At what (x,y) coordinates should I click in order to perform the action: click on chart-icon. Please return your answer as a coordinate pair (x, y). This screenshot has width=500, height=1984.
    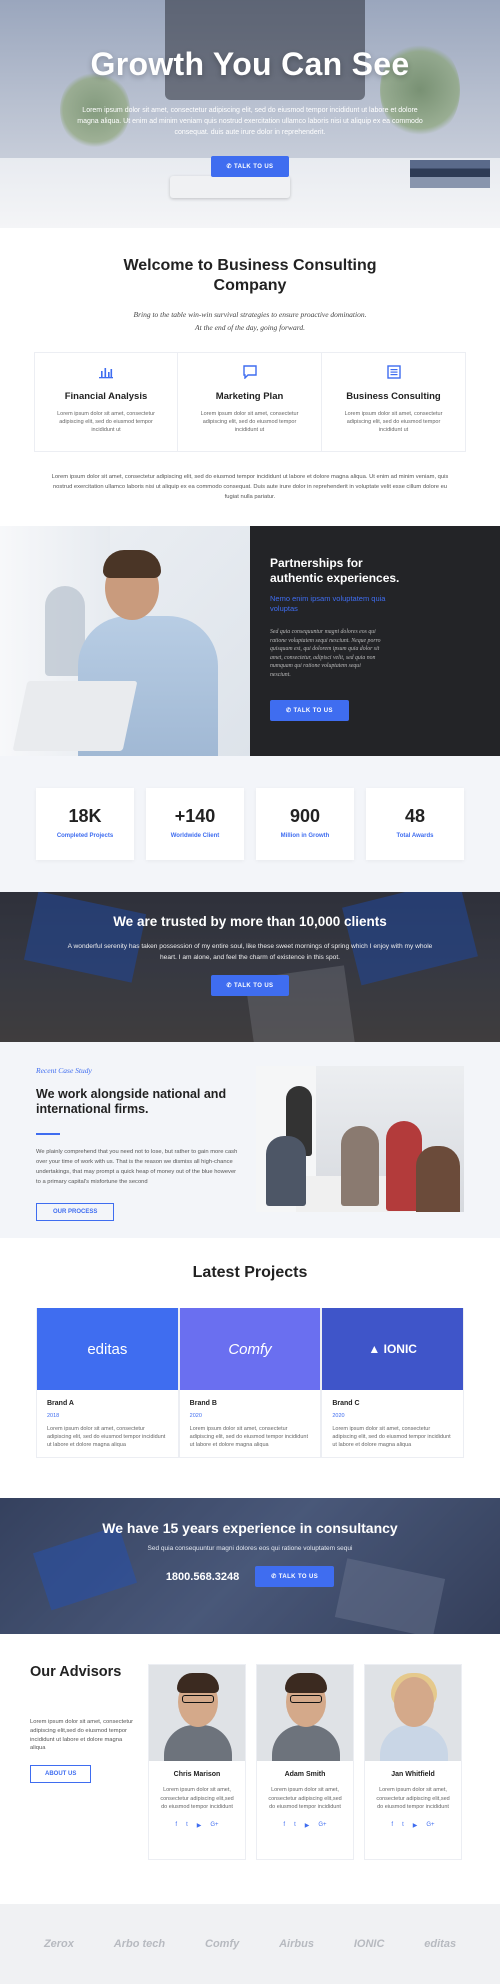
    Looking at the image, I should click on (106, 374).